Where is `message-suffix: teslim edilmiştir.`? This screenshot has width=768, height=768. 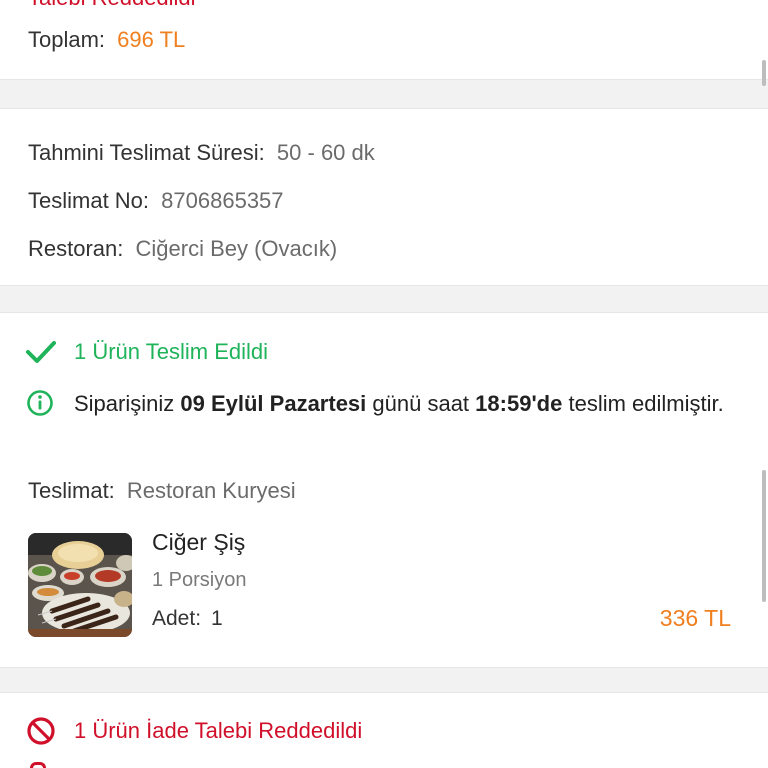 message-suffix: teslim edilmiştir. is located at coordinates (646, 403).